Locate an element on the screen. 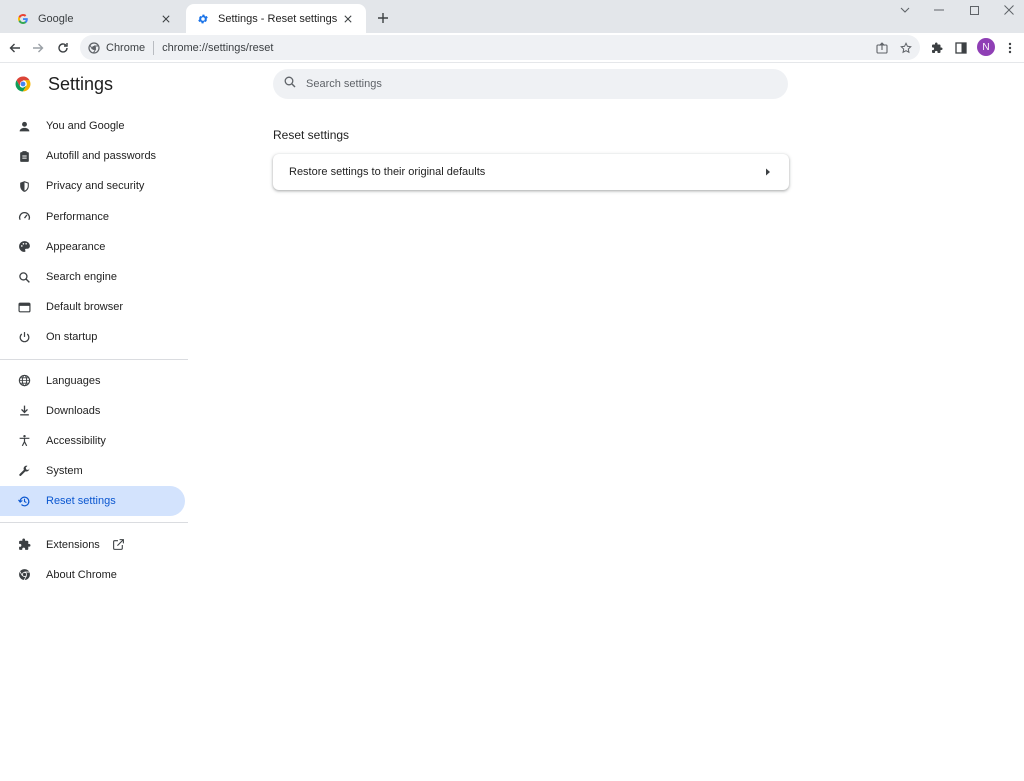 The width and height of the screenshot is (1024, 781). person-icon is located at coordinates (24, 126).